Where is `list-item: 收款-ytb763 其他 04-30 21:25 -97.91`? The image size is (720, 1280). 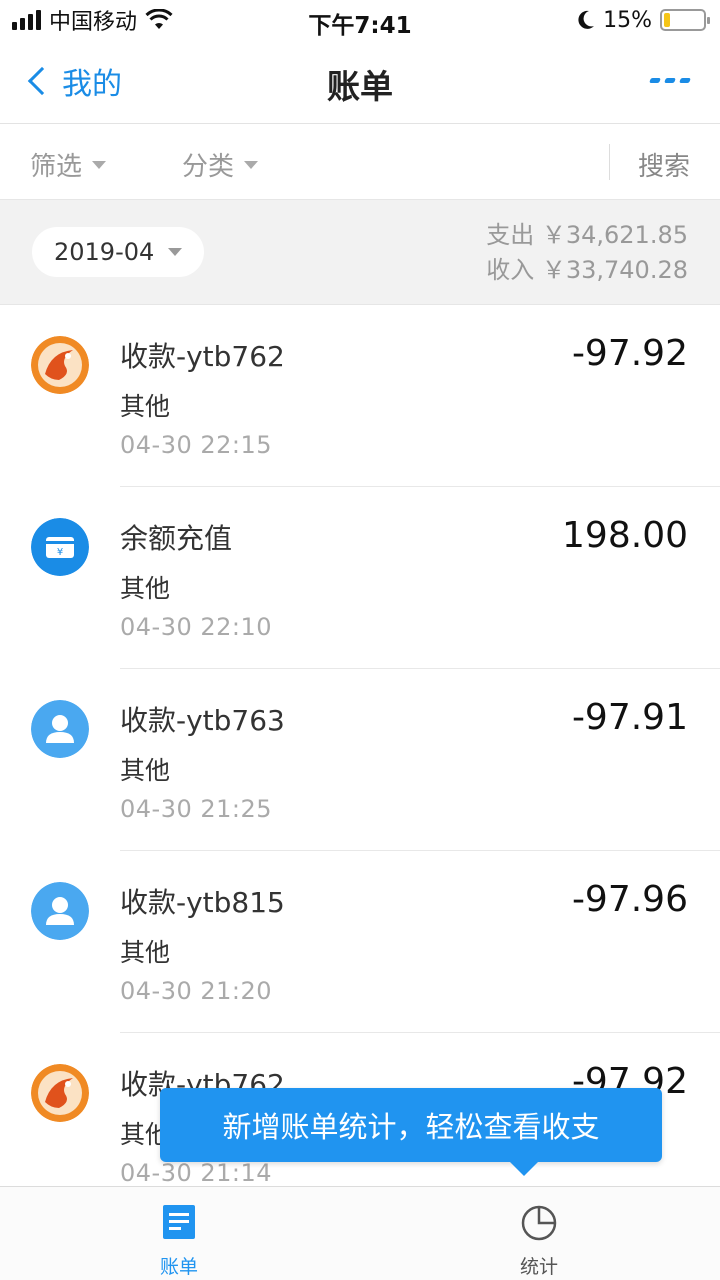 list-item: 收款-ytb763 其他 04-30 21:25 -97.91 is located at coordinates (360, 760).